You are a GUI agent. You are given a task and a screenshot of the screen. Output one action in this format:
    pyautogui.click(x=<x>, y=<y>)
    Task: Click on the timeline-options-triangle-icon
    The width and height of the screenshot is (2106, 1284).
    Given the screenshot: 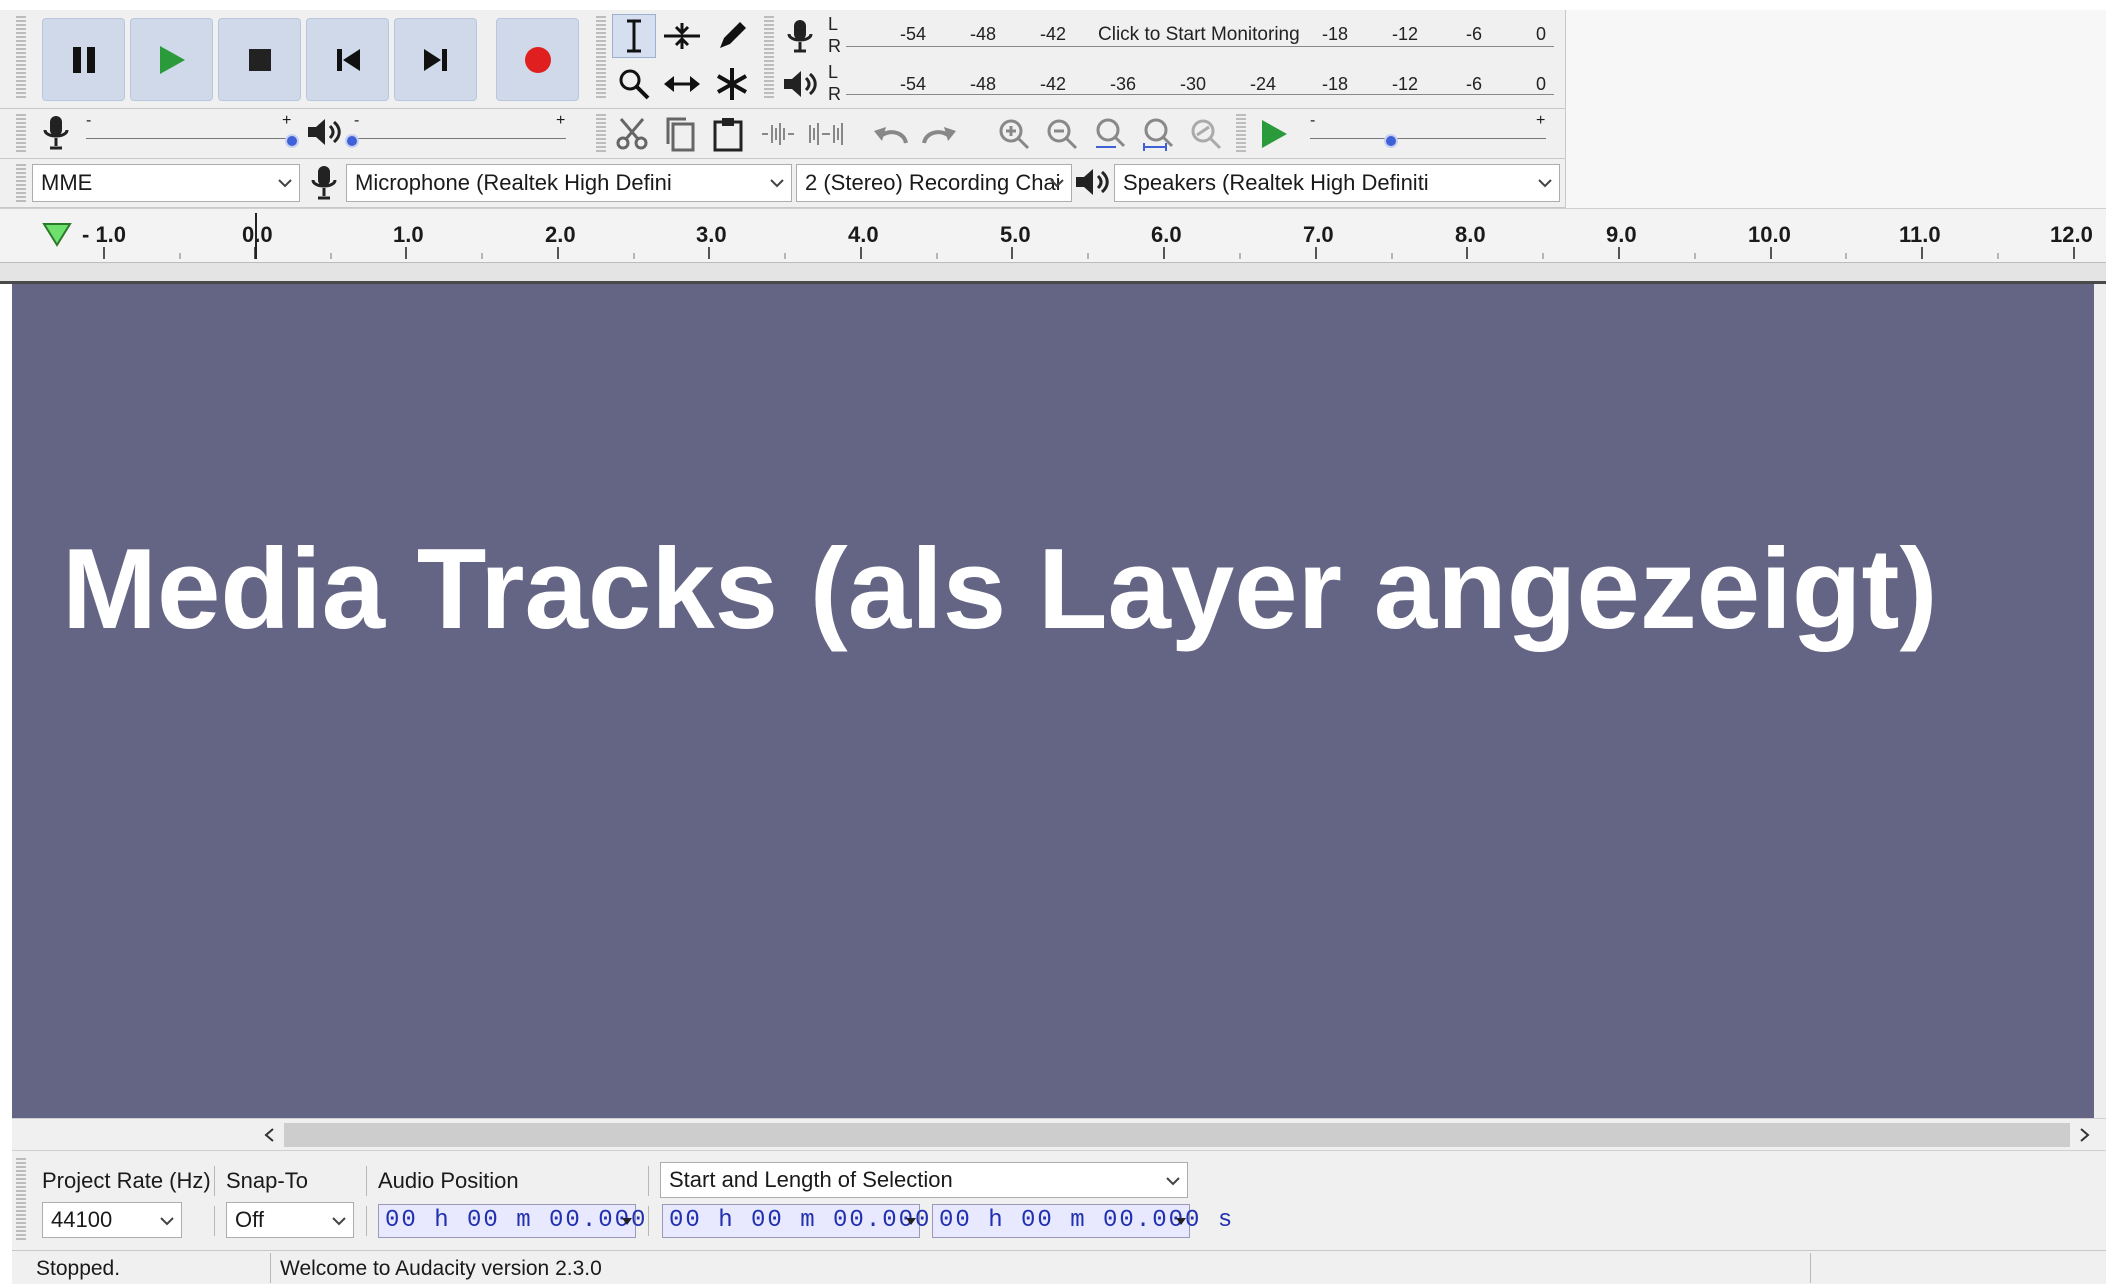 What is the action you would take?
    pyautogui.click(x=57, y=234)
    